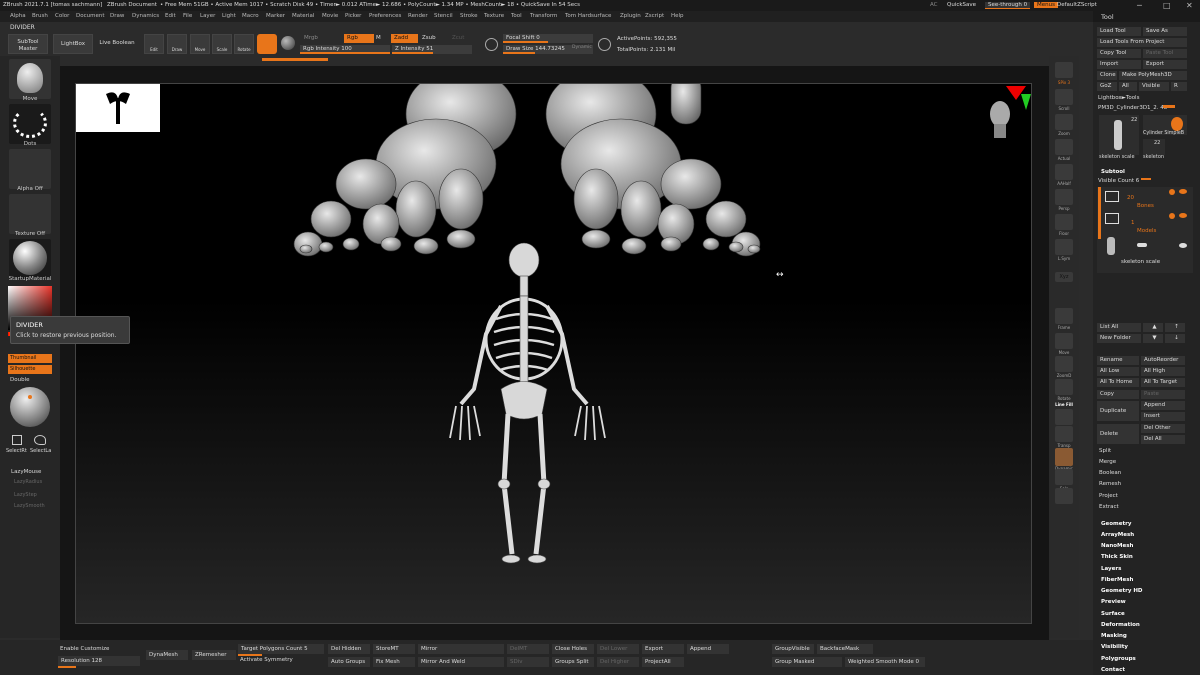  Describe the element at coordinates (30, 369) in the screenshot. I see `silhouette-toggle: Silhouette` at that location.